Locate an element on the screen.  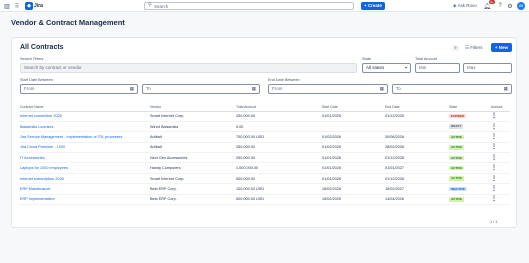
min-amount-input: Min is located at coordinates (437, 68).